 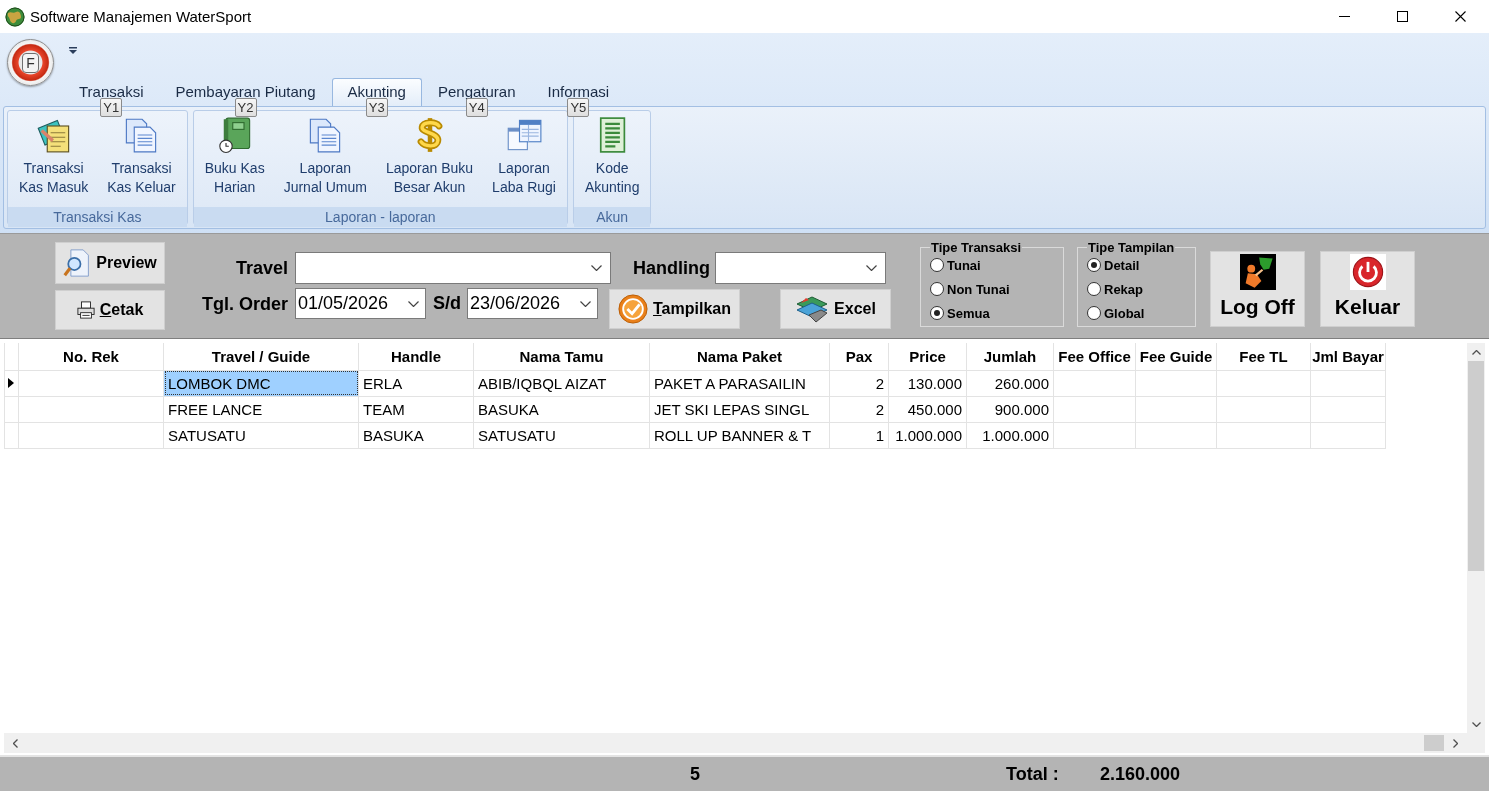 What do you see at coordinates (15, 743) in the screenshot?
I see `chevron-left-icon` at bounding box center [15, 743].